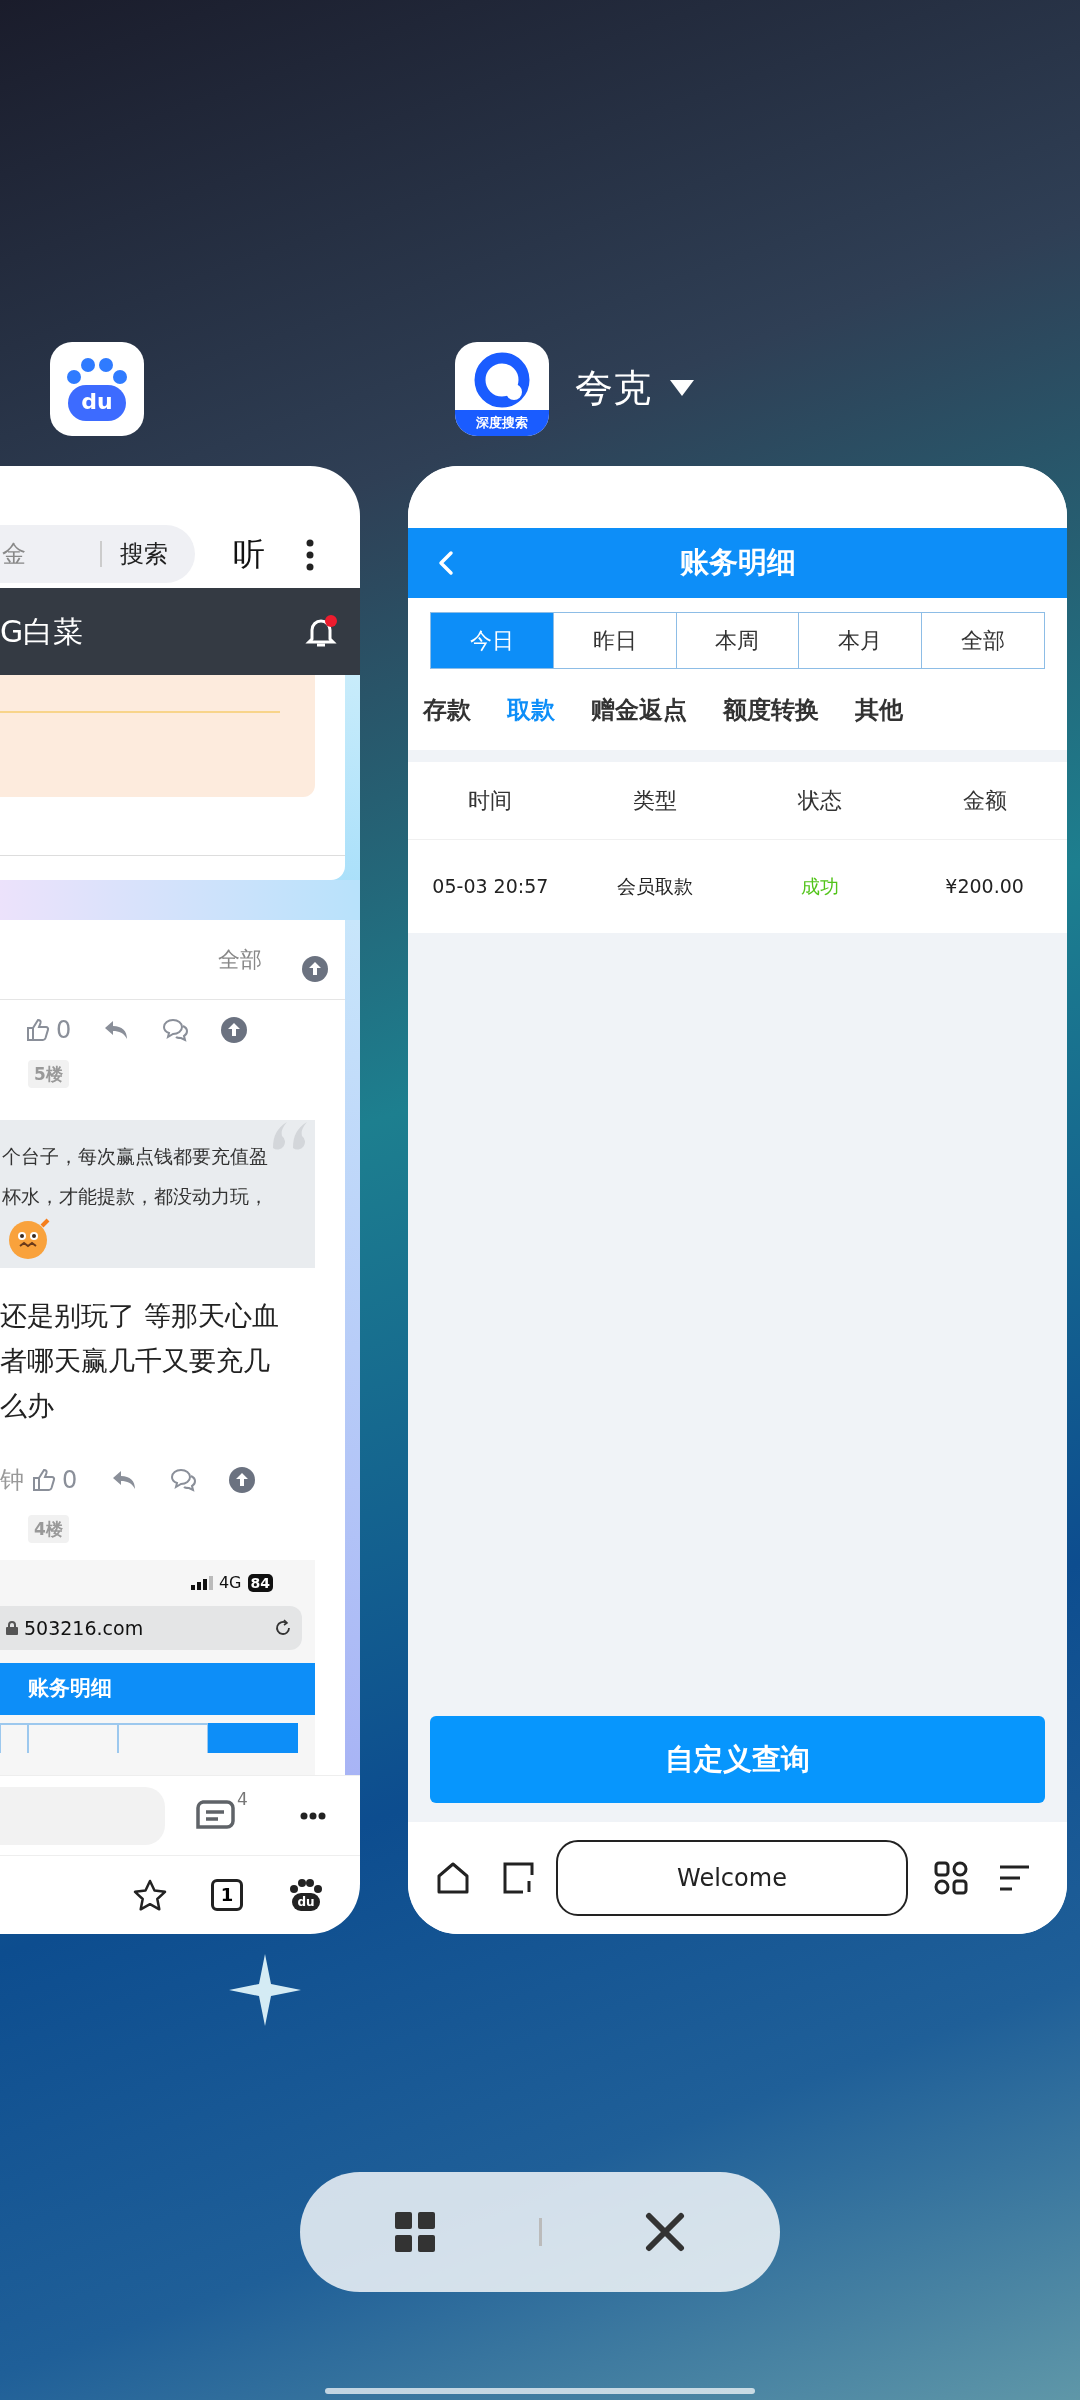 This screenshot has height=2400, width=1080. Describe the element at coordinates (682, 388) in the screenshot. I see `caret-icon` at that location.